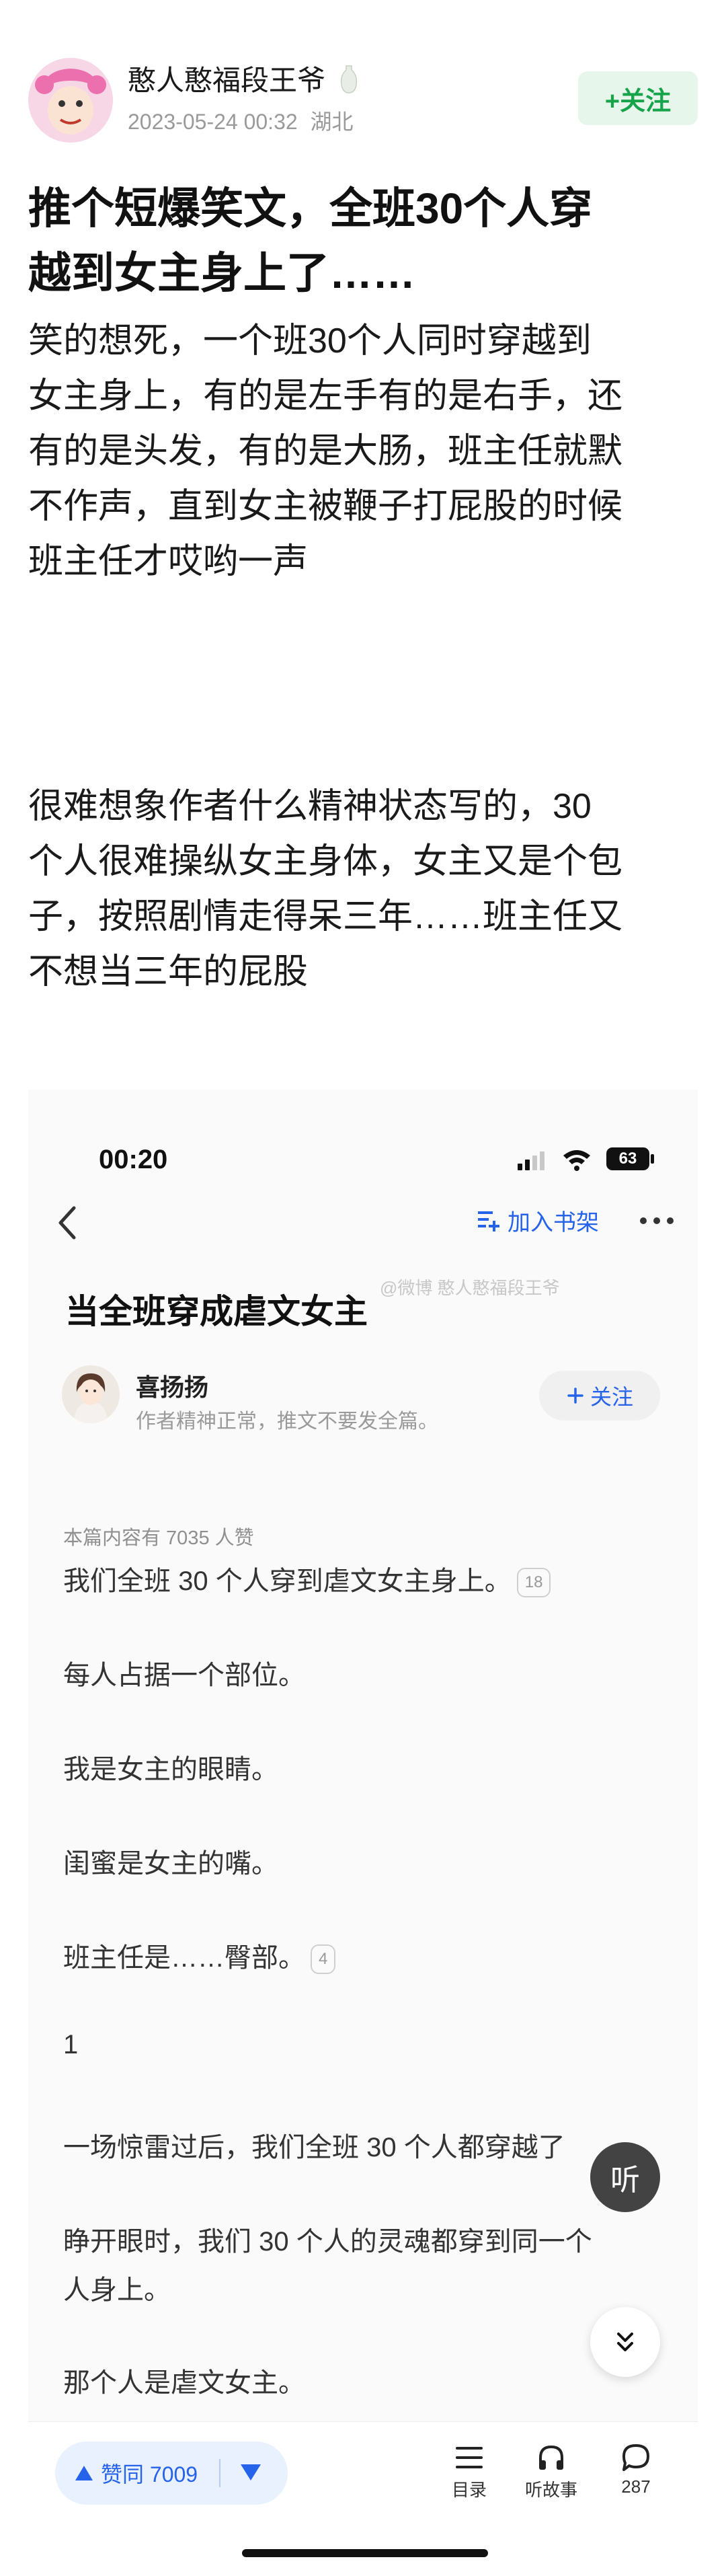 This screenshot has width=726, height=2576. I want to click on vote-control: 赞同 7009, so click(171, 2473).